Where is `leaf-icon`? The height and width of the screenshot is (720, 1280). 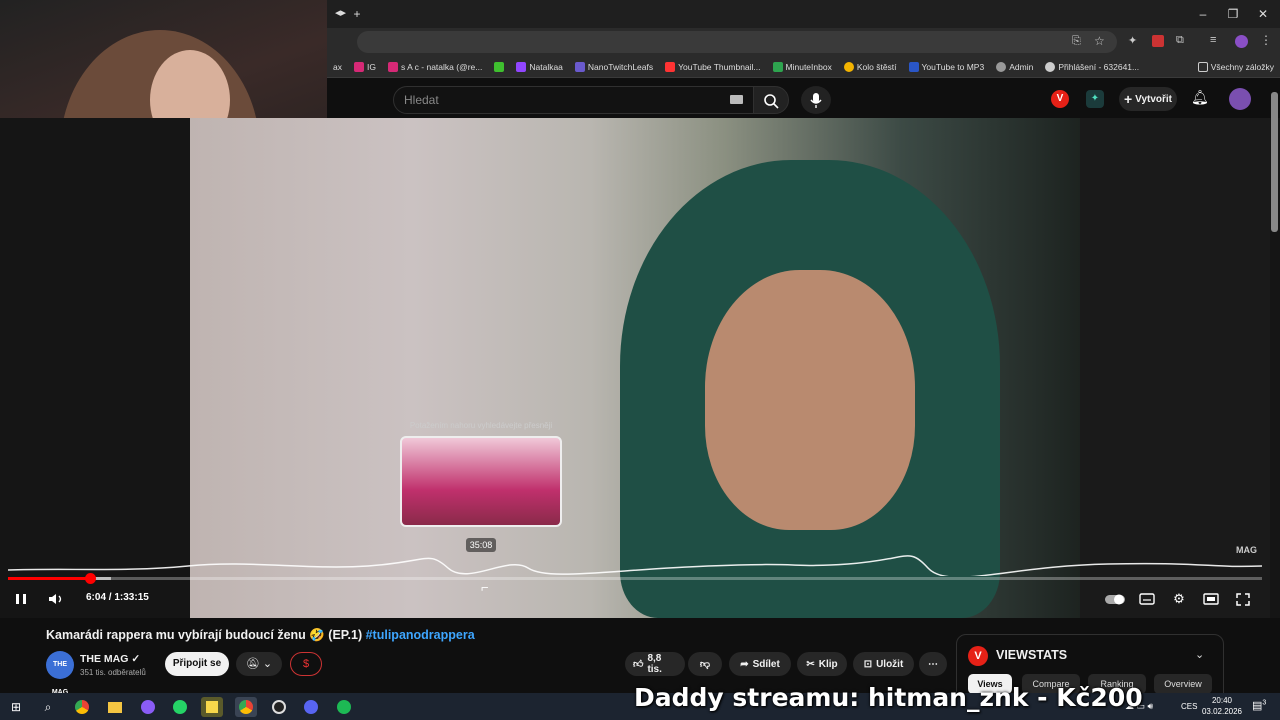
leaf-icon is located at coordinates (579, 66).